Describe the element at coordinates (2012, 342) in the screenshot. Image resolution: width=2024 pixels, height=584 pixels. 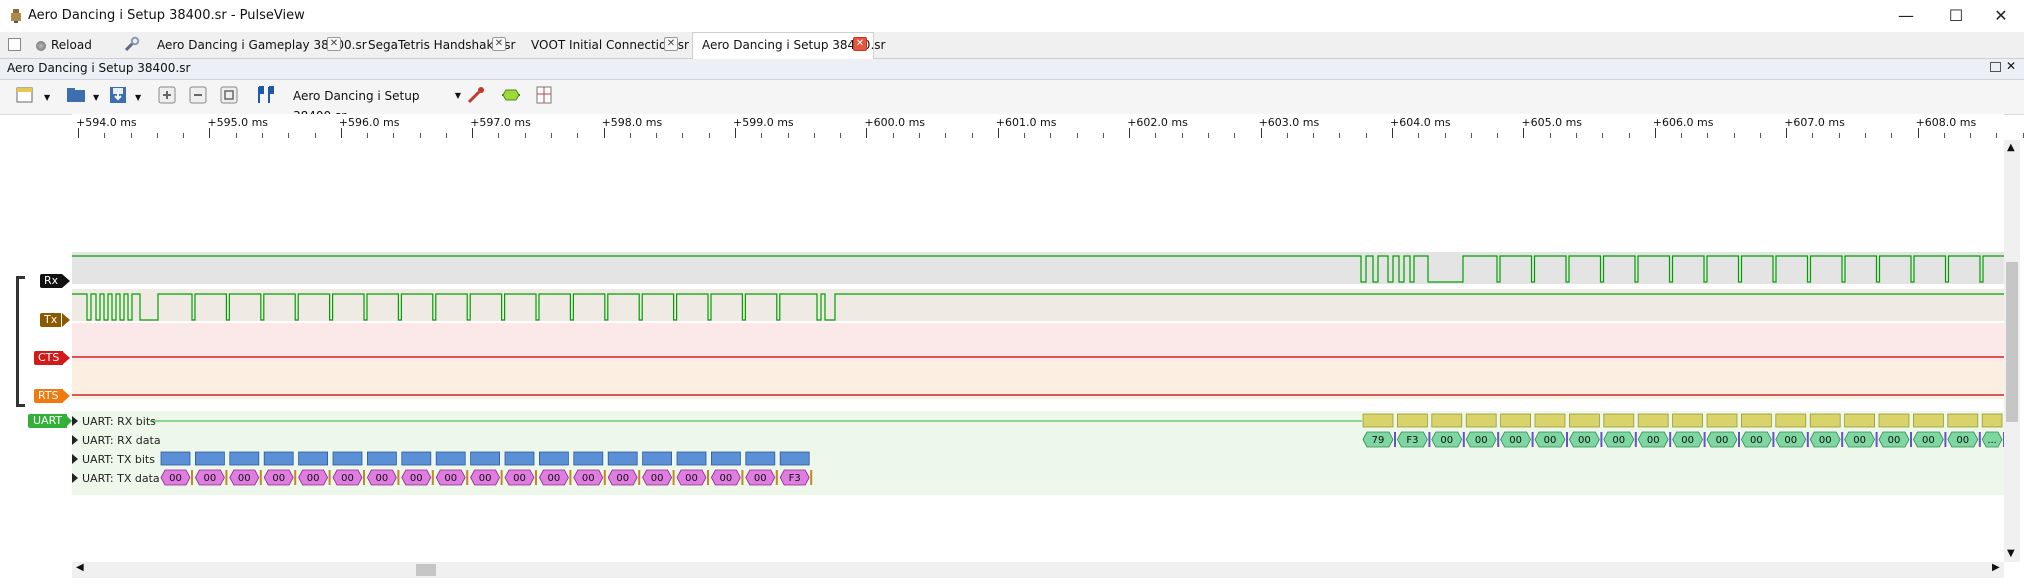
I see `vertical-scroll-thumb` at that location.